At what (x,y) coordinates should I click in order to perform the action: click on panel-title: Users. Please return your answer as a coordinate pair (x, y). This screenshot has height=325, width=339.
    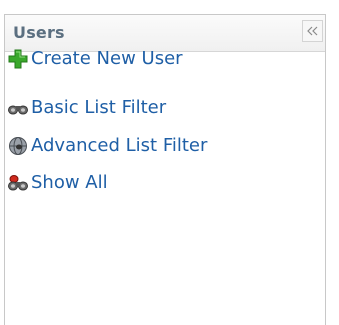
    Looking at the image, I should click on (39, 32).